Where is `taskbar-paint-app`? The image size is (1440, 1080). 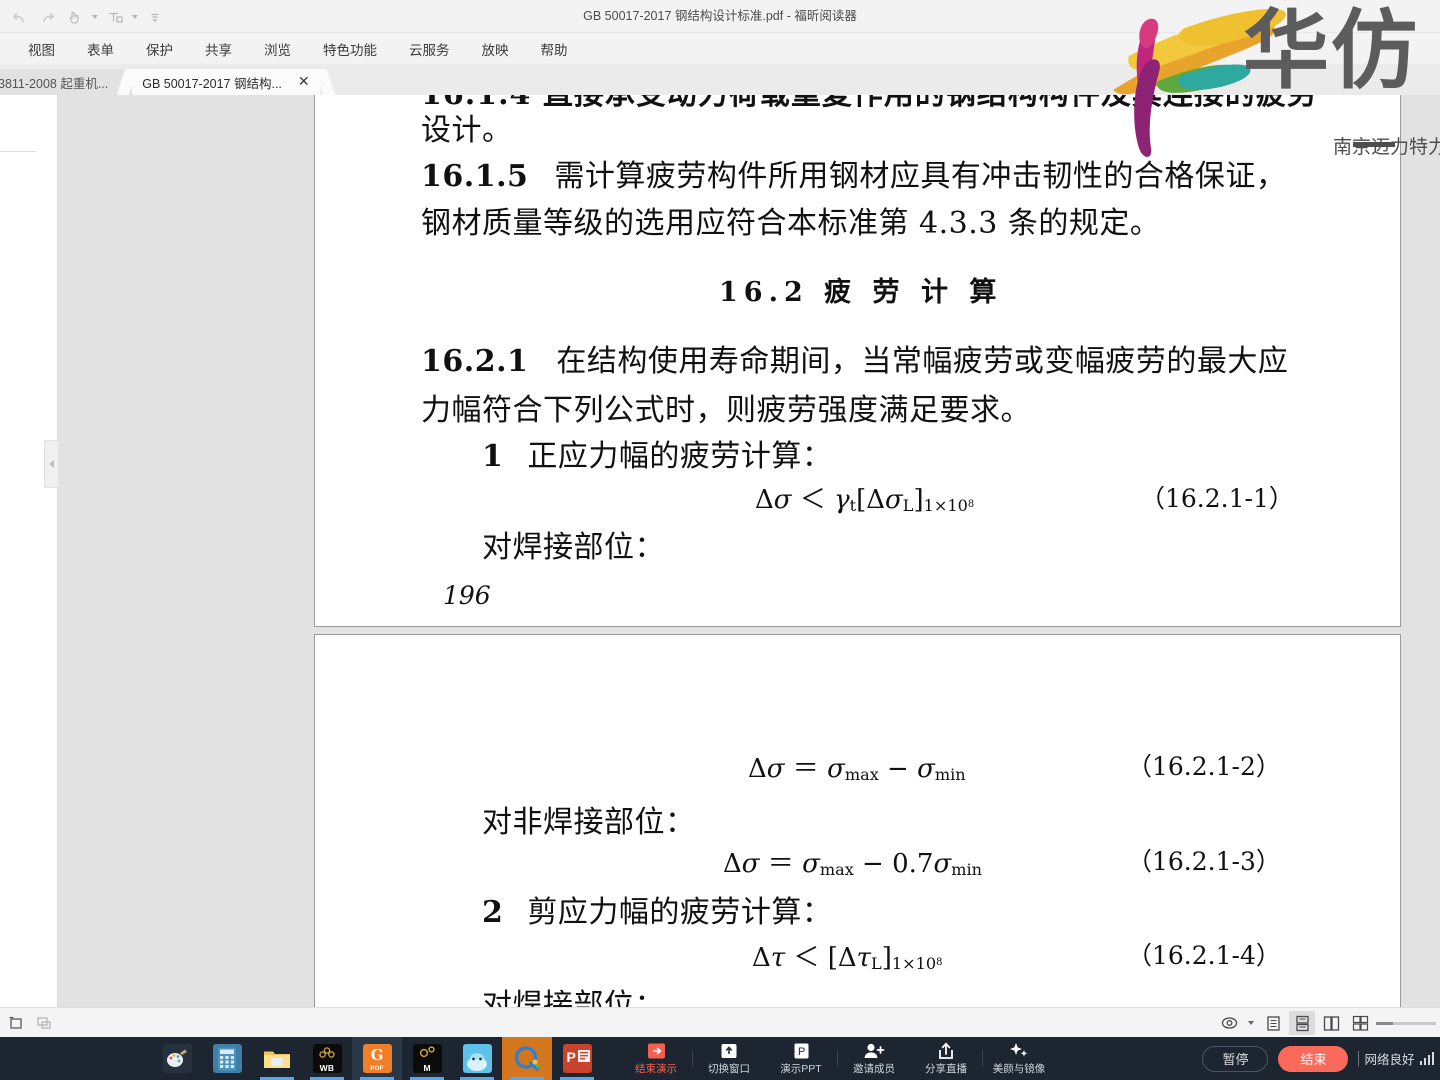
taskbar-paint-app is located at coordinates (177, 1058).